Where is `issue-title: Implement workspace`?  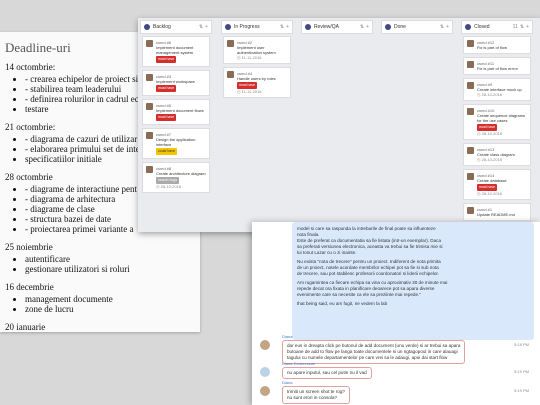 issue-title: Implement workspace is located at coordinates (175, 81).